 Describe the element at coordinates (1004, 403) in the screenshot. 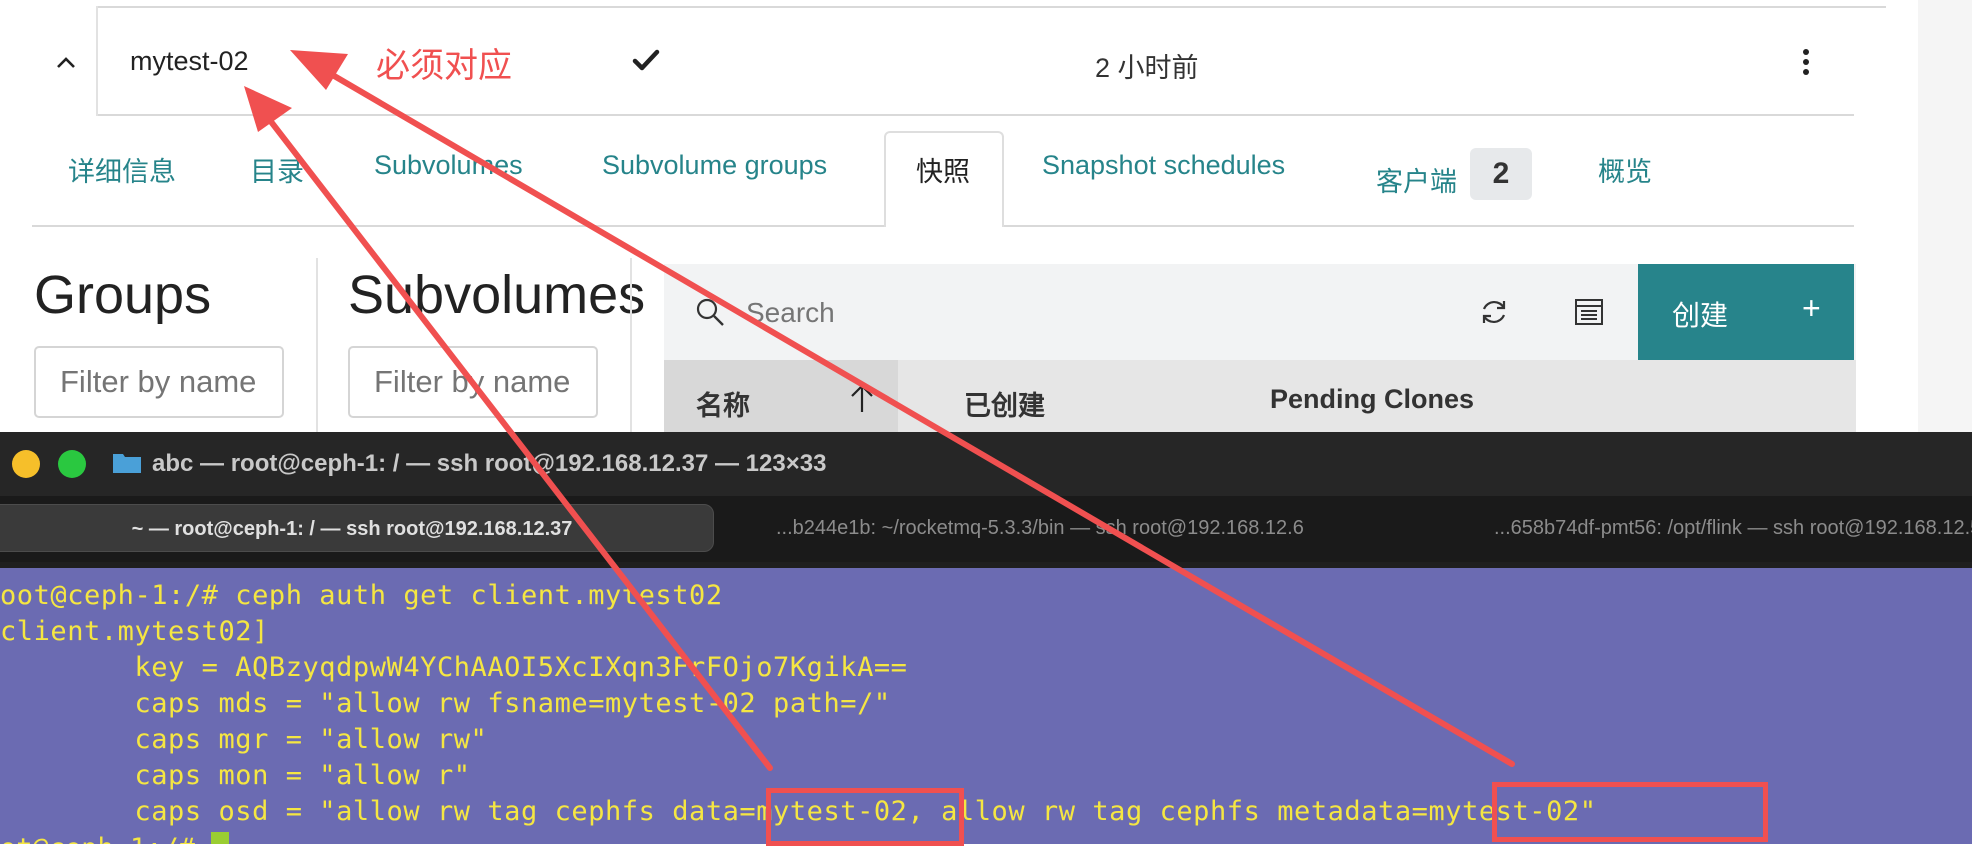

I see `column-header-created: 已创建` at that location.